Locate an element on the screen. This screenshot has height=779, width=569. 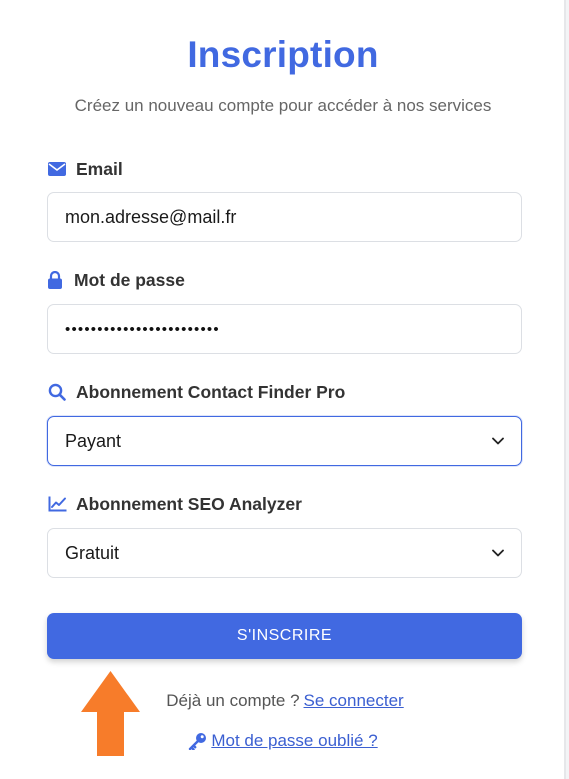
search-icon is located at coordinates (57, 392).